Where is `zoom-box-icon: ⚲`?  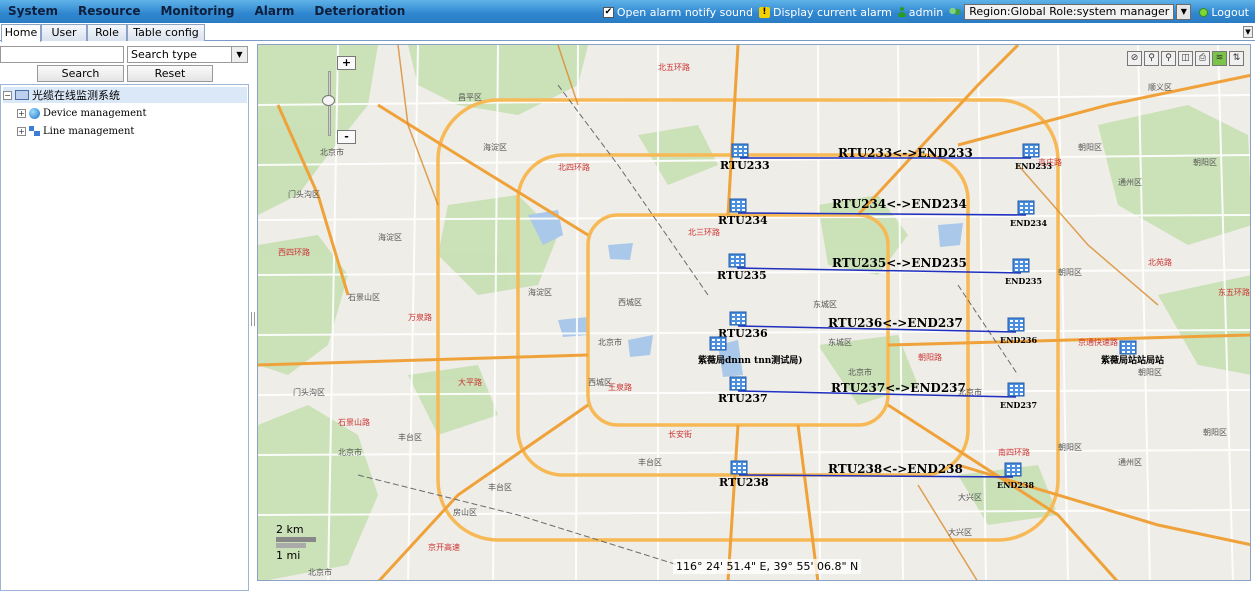 zoom-box-icon: ⚲ is located at coordinates (1151, 58).